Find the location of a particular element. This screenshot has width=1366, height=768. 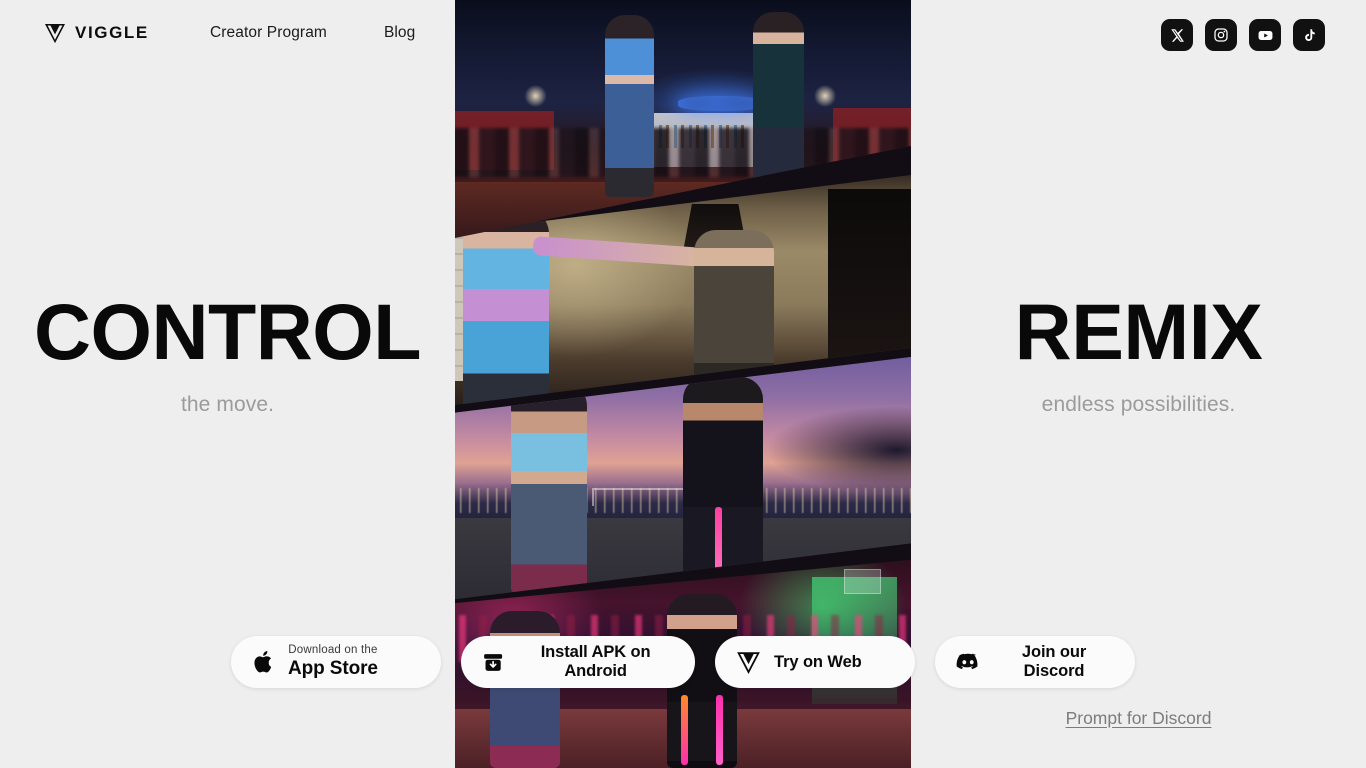

prompt-for-discord-link: Prompt for Discord is located at coordinates (1139, 718).